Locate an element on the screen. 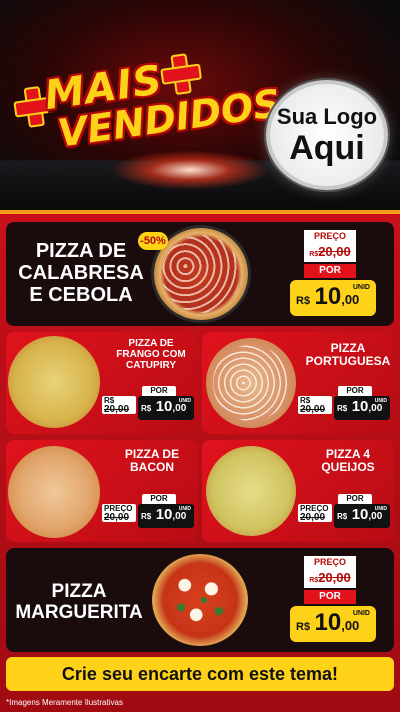  product-name-line: CALABRESA is located at coordinates (81, 273).